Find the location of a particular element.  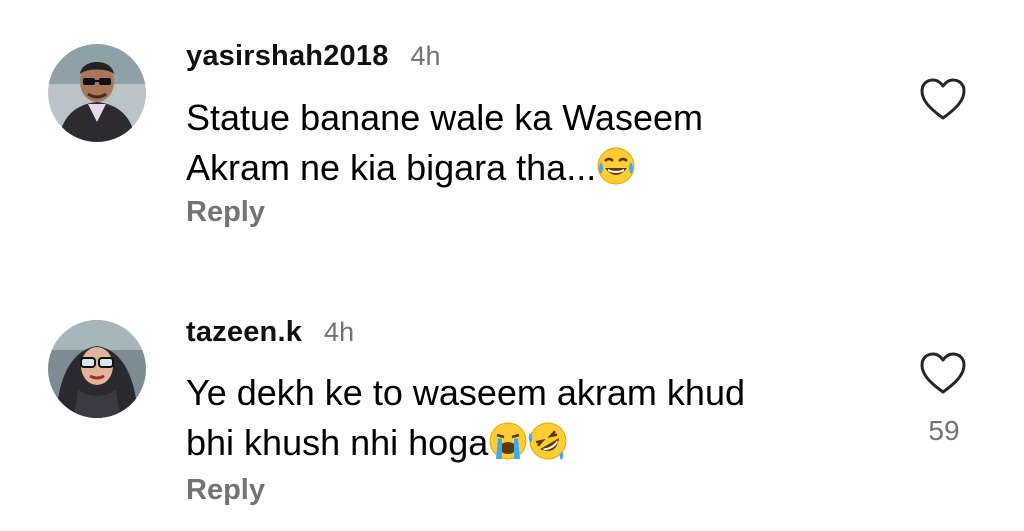

rolling-on-the-floor-laughing-icon is located at coordinates (548, 441).